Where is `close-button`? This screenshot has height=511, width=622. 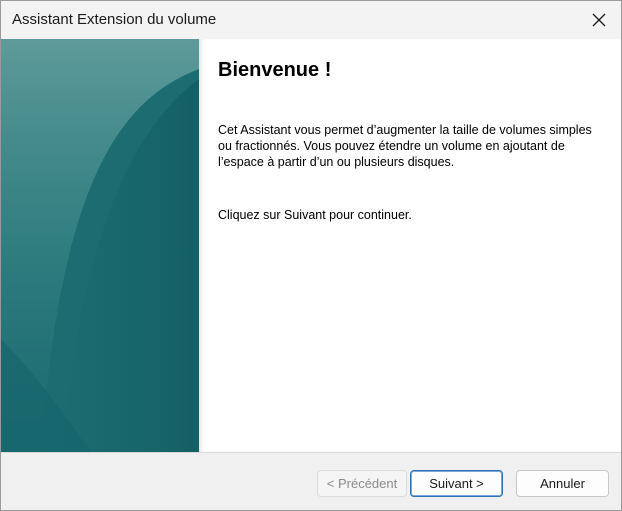 close-button is located at coordinates (599, 20).